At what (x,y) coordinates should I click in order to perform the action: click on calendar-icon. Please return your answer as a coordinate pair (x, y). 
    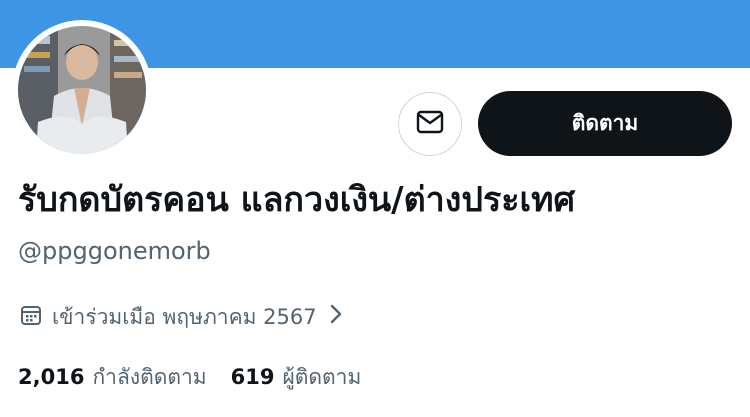
    Looking at the image, I should click on (31, 317).